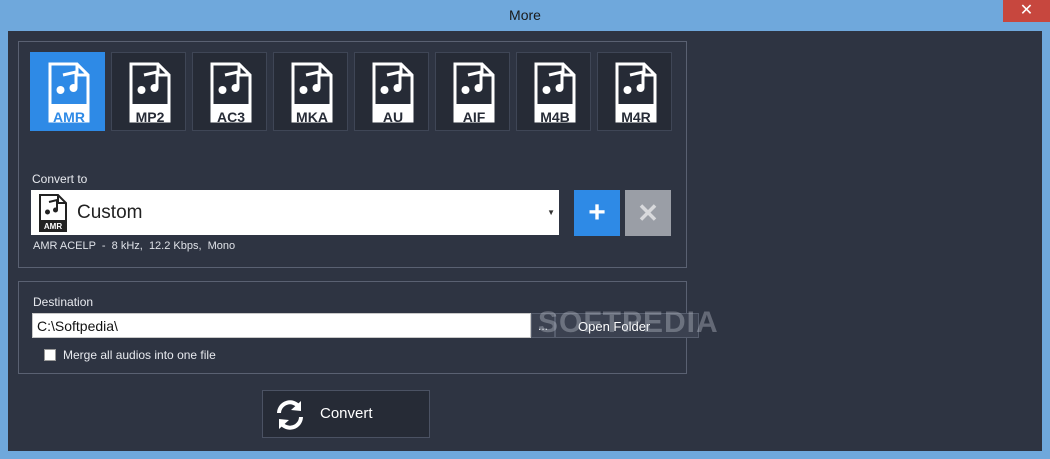  What do you see at coordinates (525, 455) in the screenshot?
I see `window-frame-bottom` at bounding box center [525, 455].